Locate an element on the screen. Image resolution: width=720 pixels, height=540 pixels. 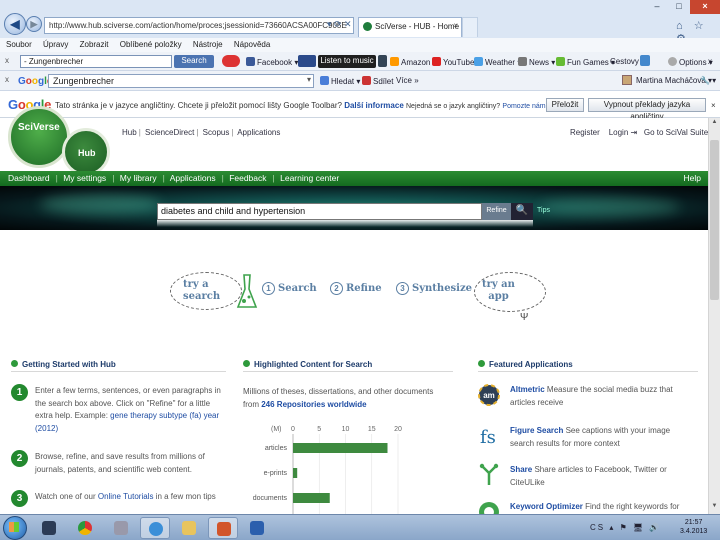
taskbar-chrome is located at coordinates (85, 528).